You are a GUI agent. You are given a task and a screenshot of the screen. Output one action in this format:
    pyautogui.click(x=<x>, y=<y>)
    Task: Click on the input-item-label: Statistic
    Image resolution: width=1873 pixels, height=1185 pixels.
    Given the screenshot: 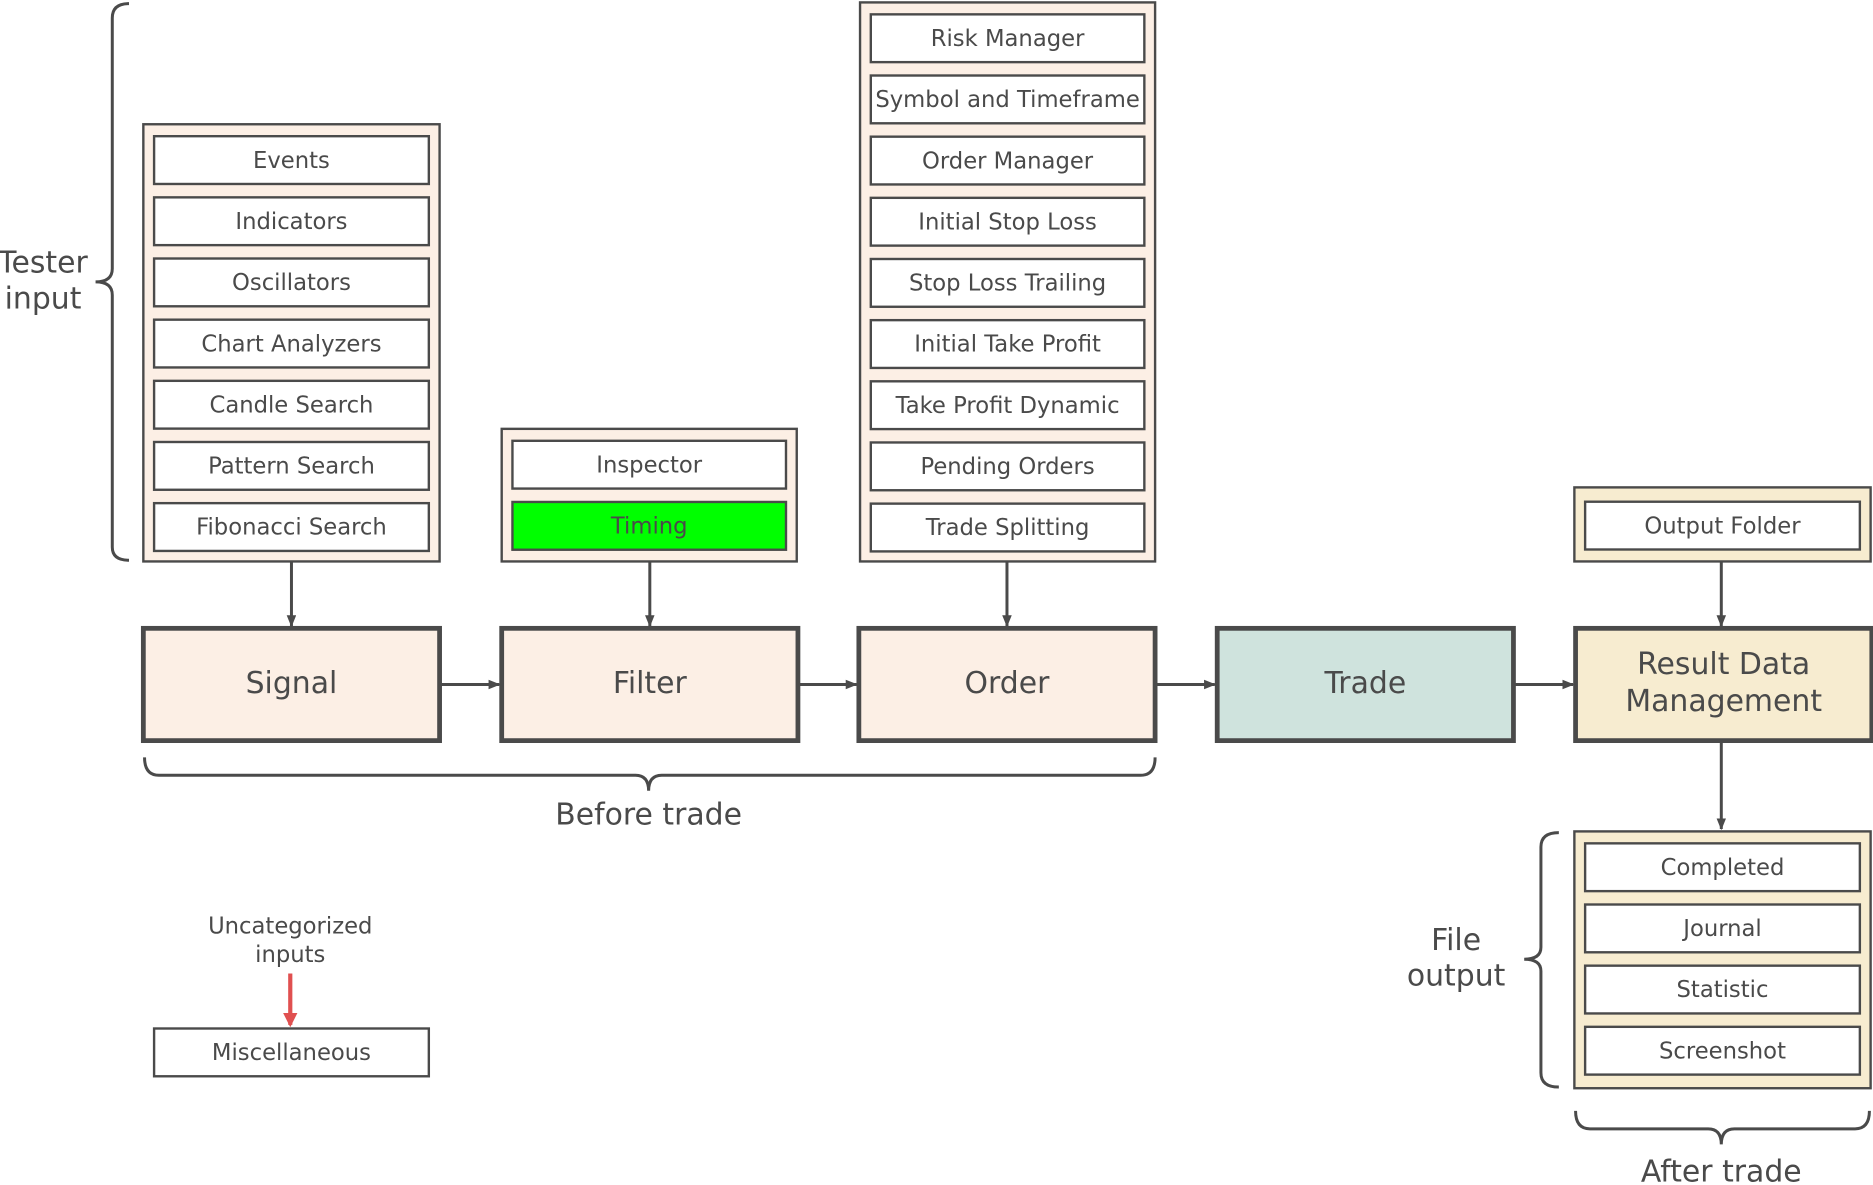 What is the action you would take?
    pyautogui.click(x=1723, y=990)
    